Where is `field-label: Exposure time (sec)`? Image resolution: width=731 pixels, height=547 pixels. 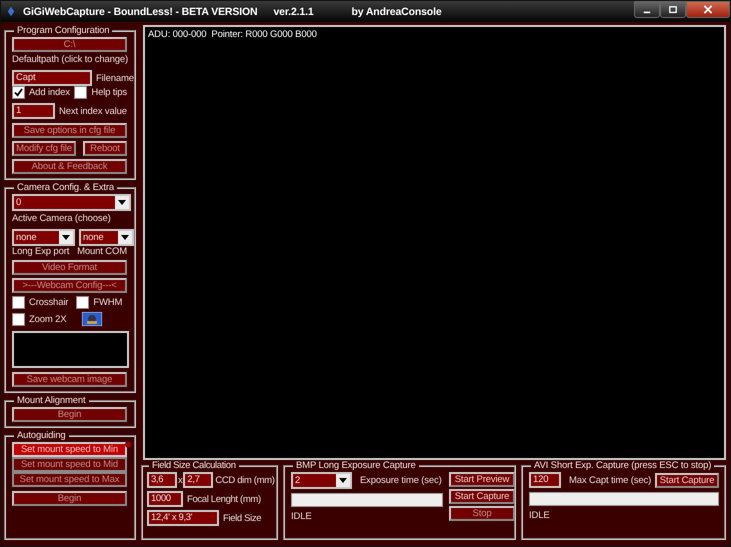 field-label: Exposure time (sec) is located at coordinates (401, 480).